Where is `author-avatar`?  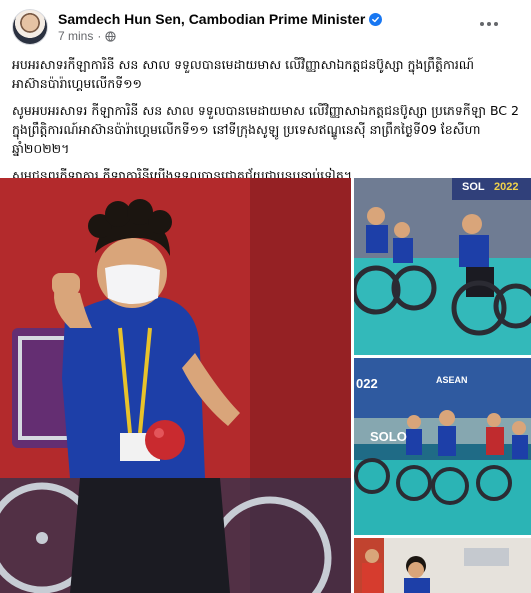 author-avatar is located at coordinates (30, 27).